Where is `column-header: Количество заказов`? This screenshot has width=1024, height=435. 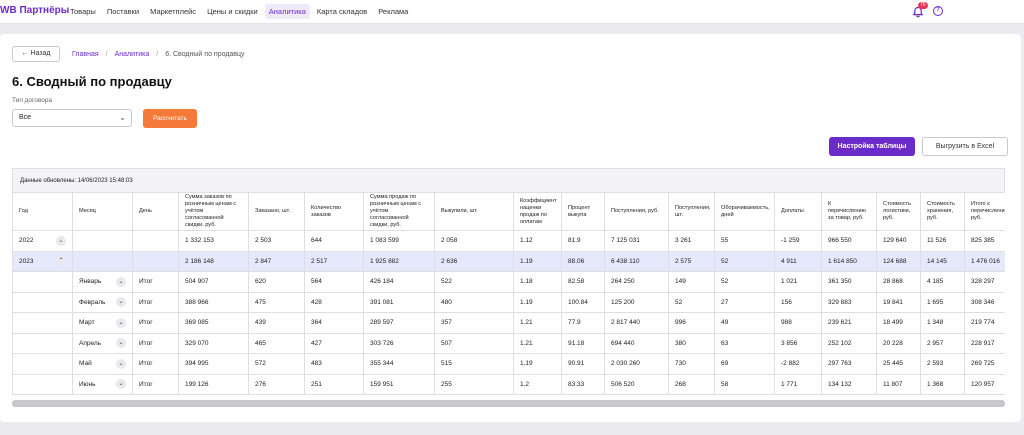
column-header: Количество заказов is located at coordinates (334, 211).